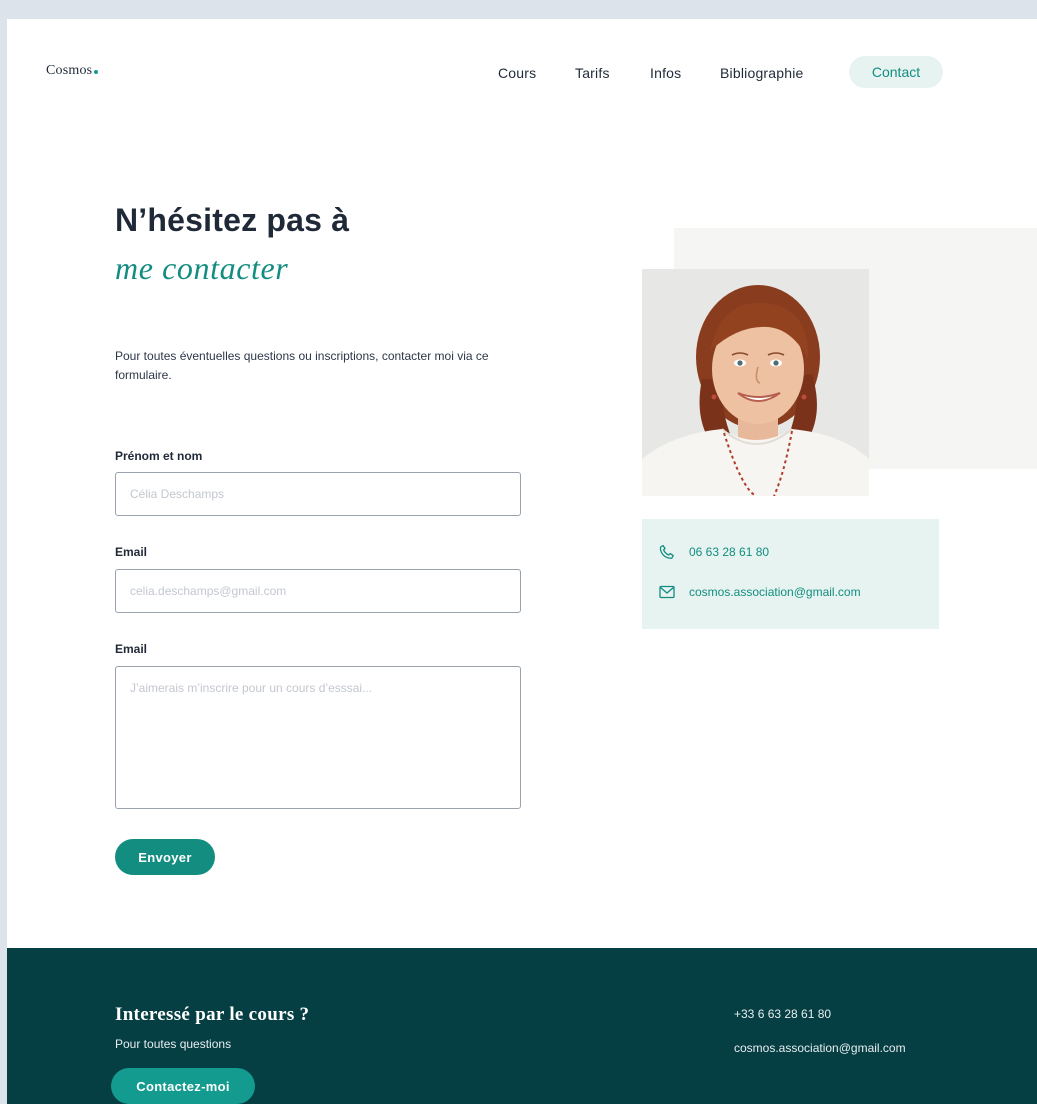 The height and width of the screenshot is (1104, 1037). Describe the element at coordinates (202, 268) in the screenshot. I see `page-title-accent: me contacter` at that location.